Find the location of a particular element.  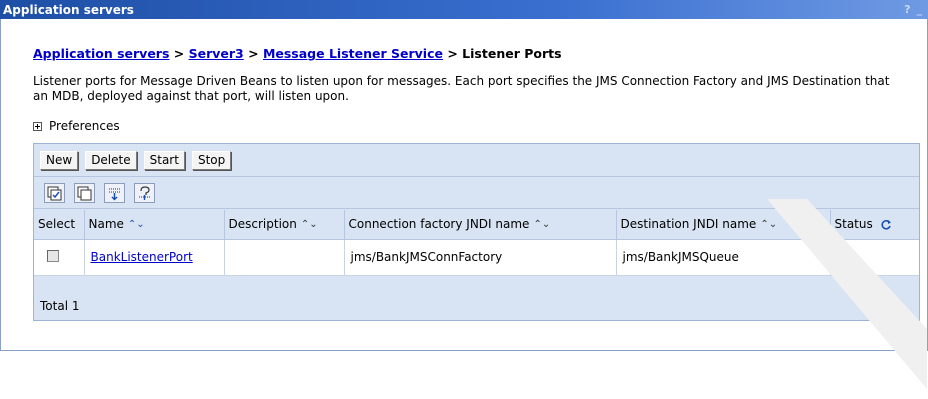

new-button: New is located at coordinates (59, 160).